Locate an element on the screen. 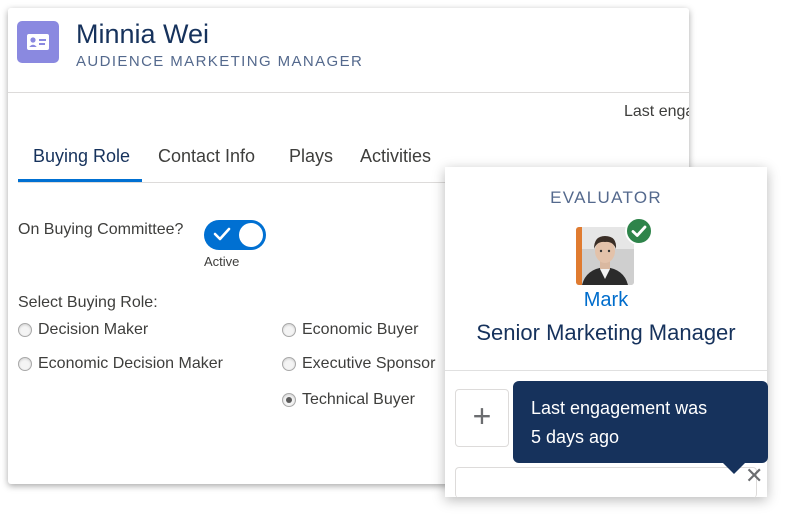 The height and width of the screenshot is (527, 799). toggle-knob is located at coordinates (251, 235).